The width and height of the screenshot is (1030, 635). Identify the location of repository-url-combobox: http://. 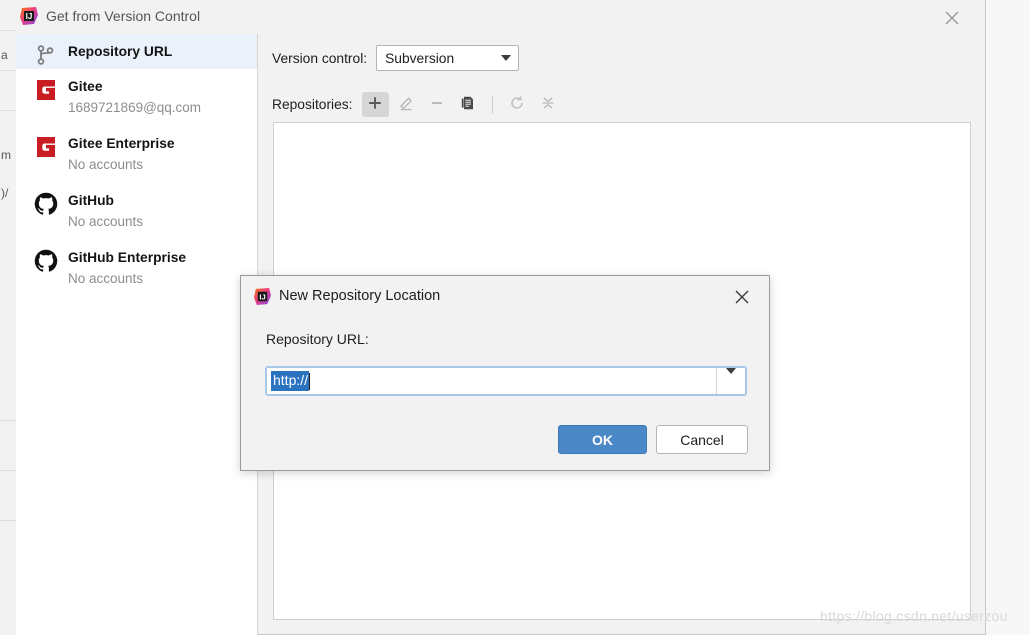
(506, 381).